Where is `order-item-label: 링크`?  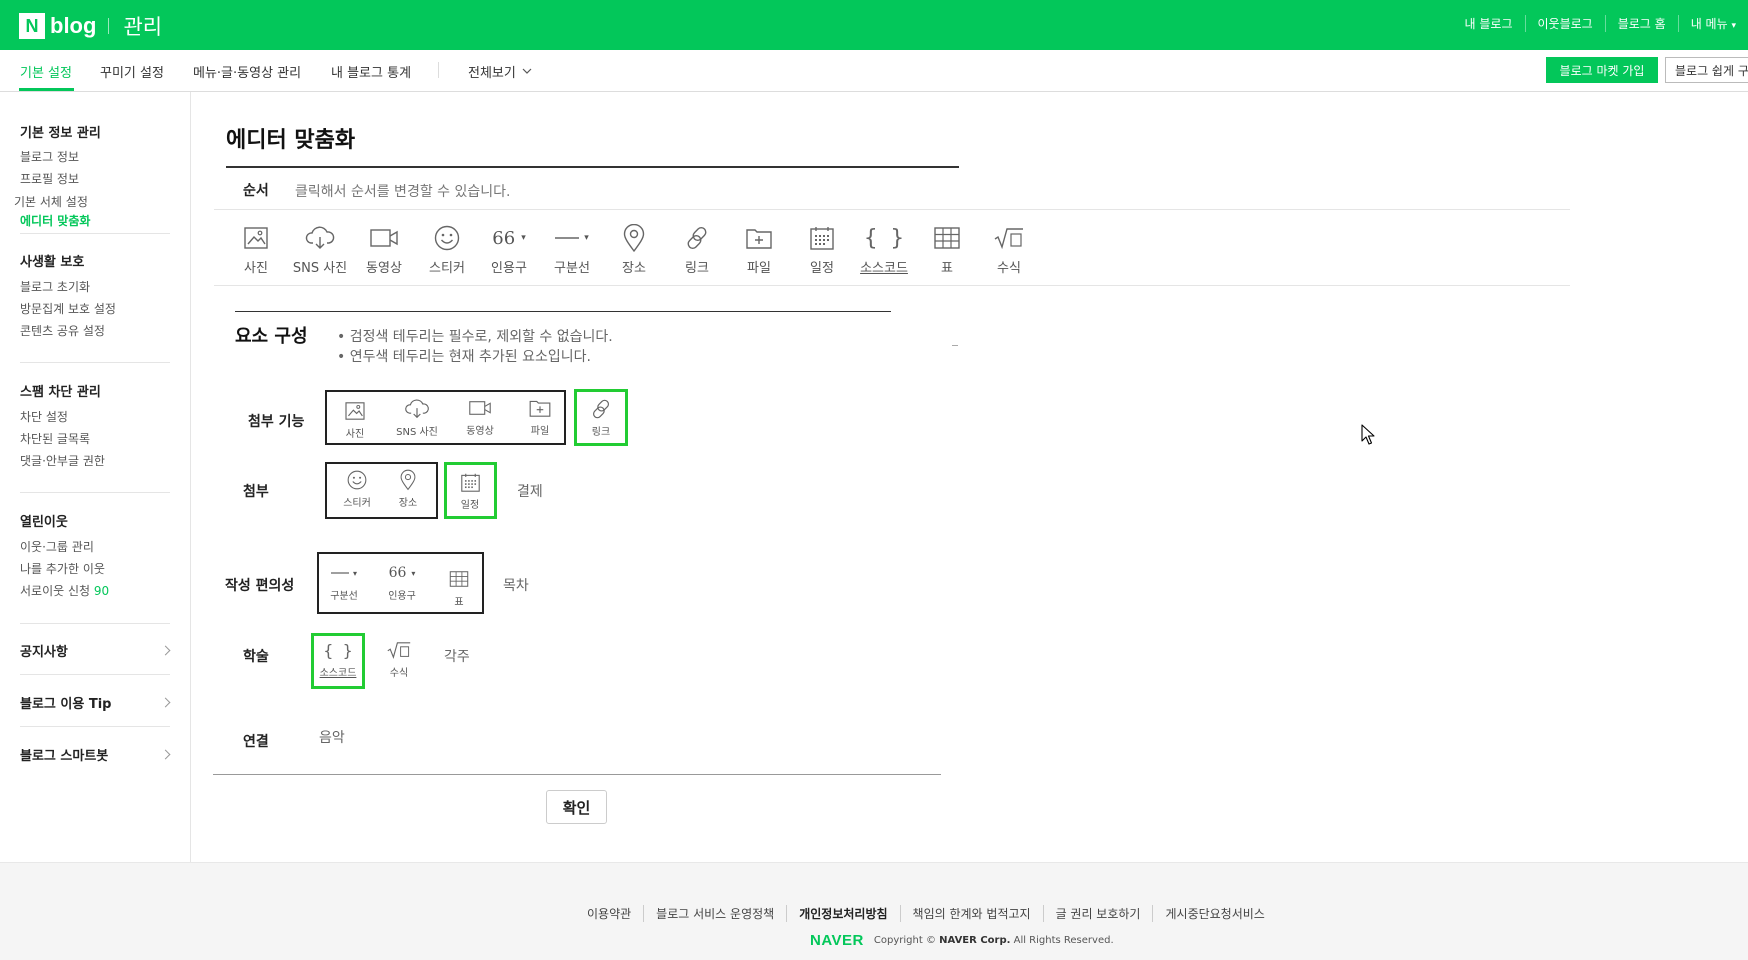 order-item-label: 링크 is located at coordinates (697, 268).